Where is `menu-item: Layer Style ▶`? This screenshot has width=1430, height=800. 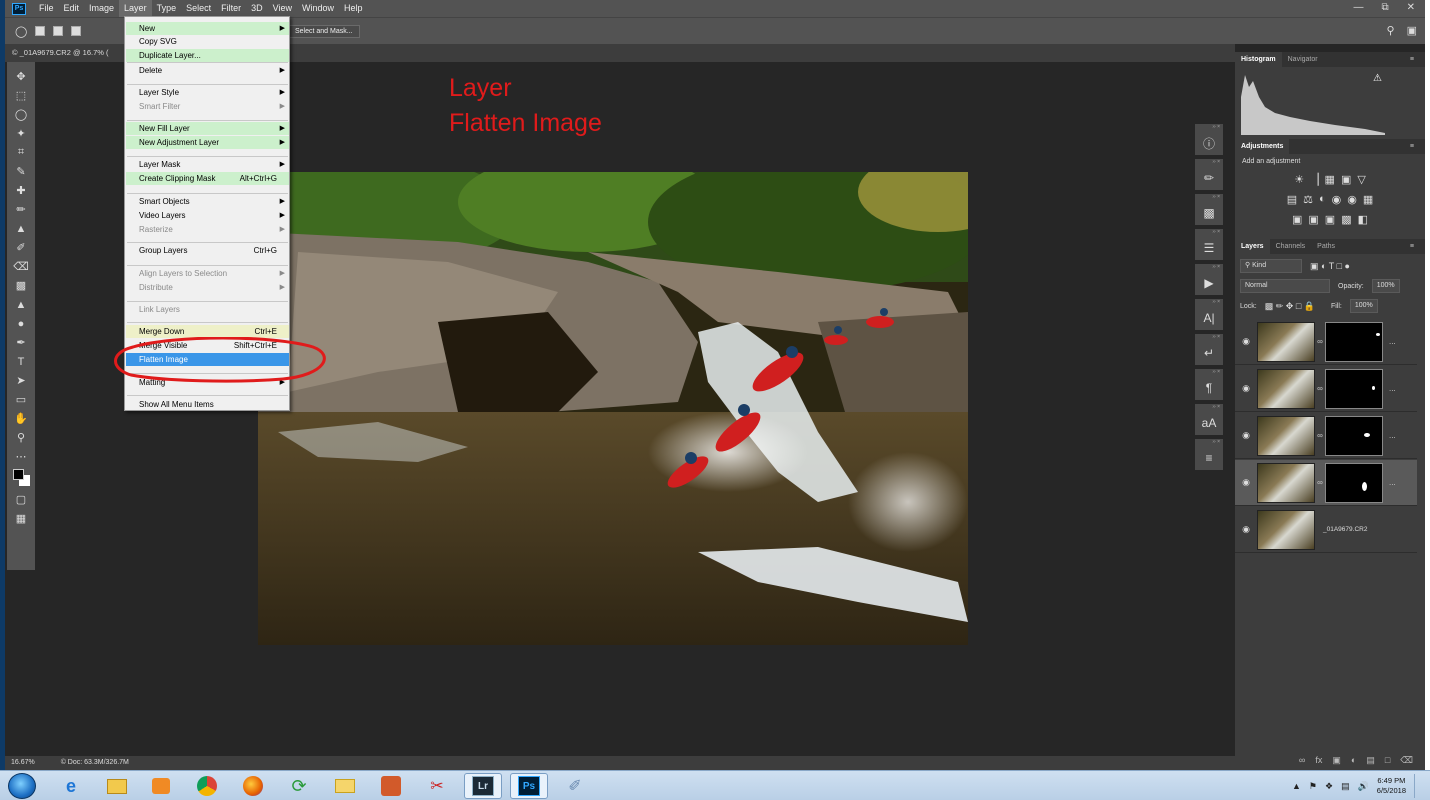 menu-item: Layer Style ▶ is located at coordinates (207, 92).